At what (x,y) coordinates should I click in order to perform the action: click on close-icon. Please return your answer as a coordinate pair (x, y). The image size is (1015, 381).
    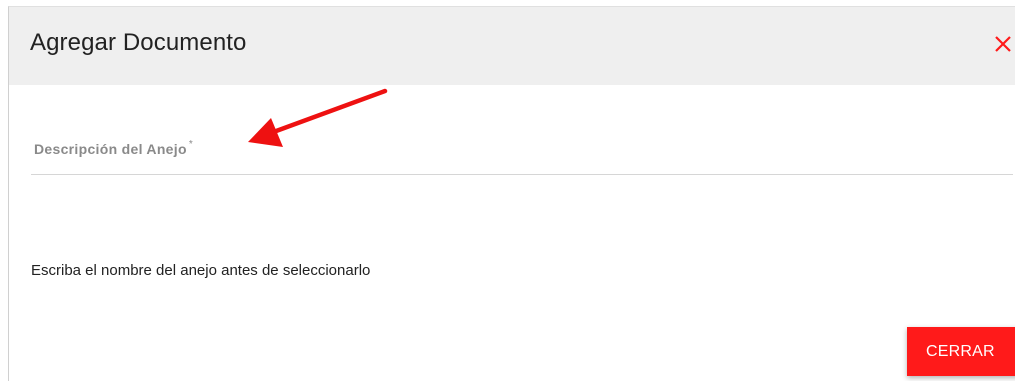
    Looking at the image, I should click on (1002, 44).